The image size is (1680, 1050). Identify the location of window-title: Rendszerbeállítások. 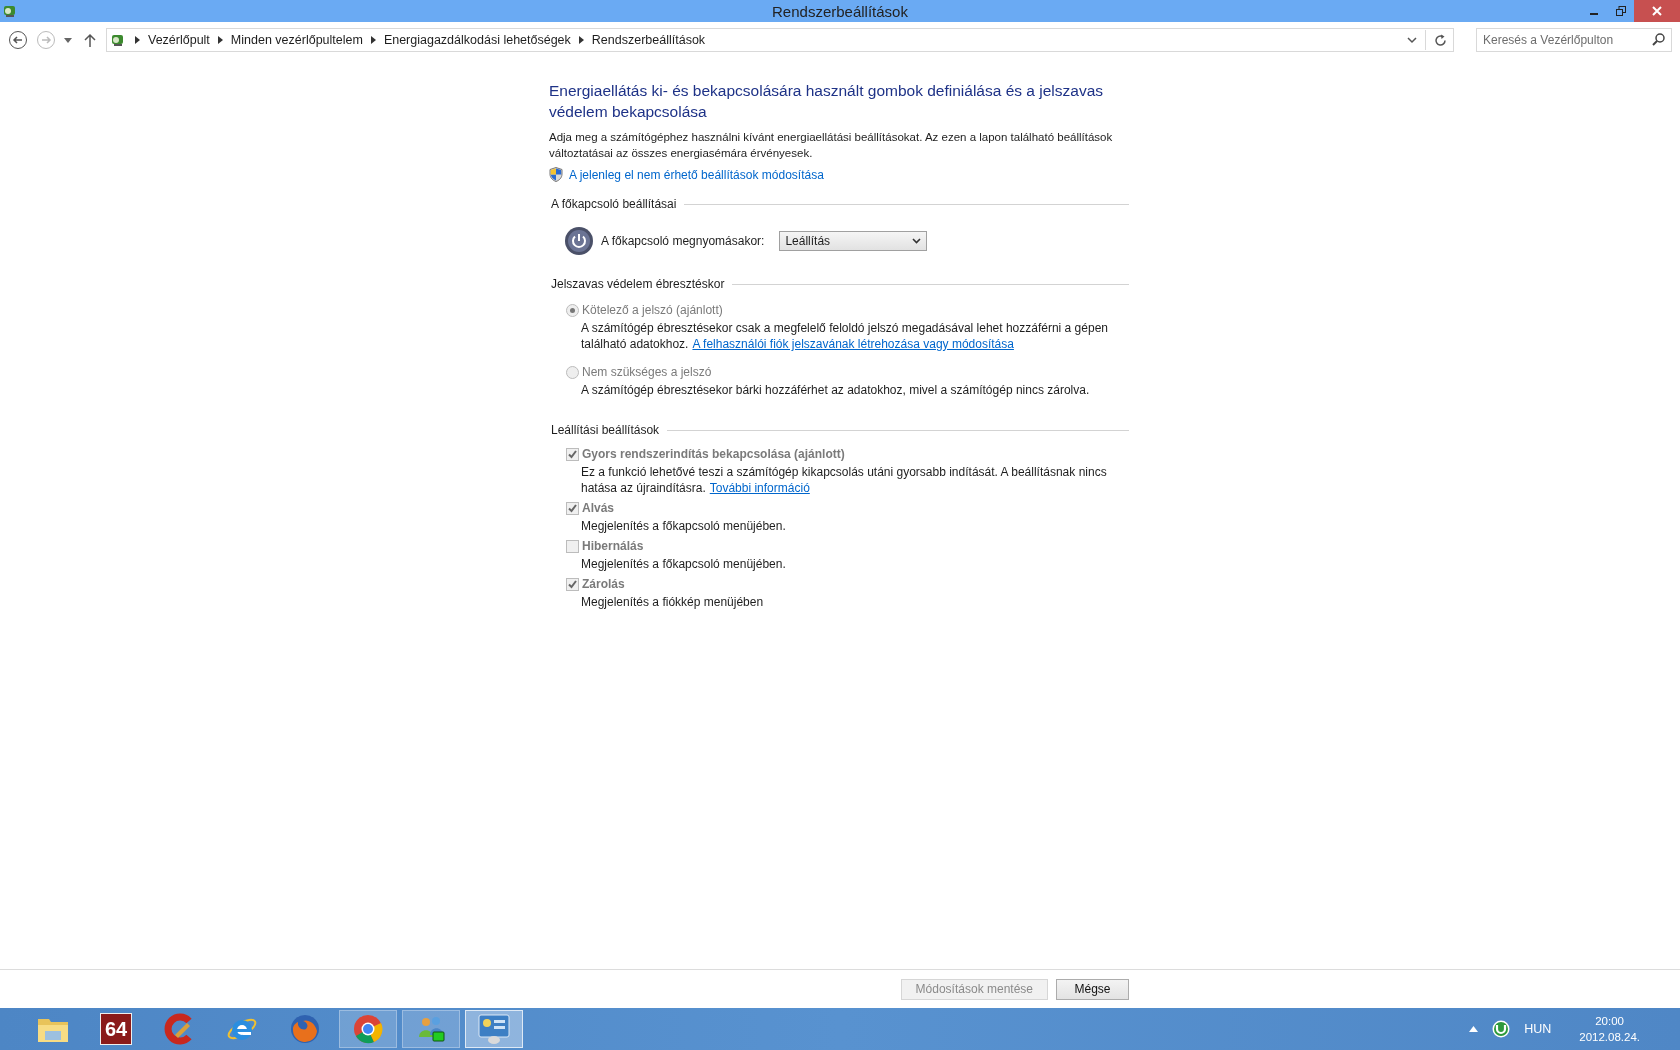
(840, 11).